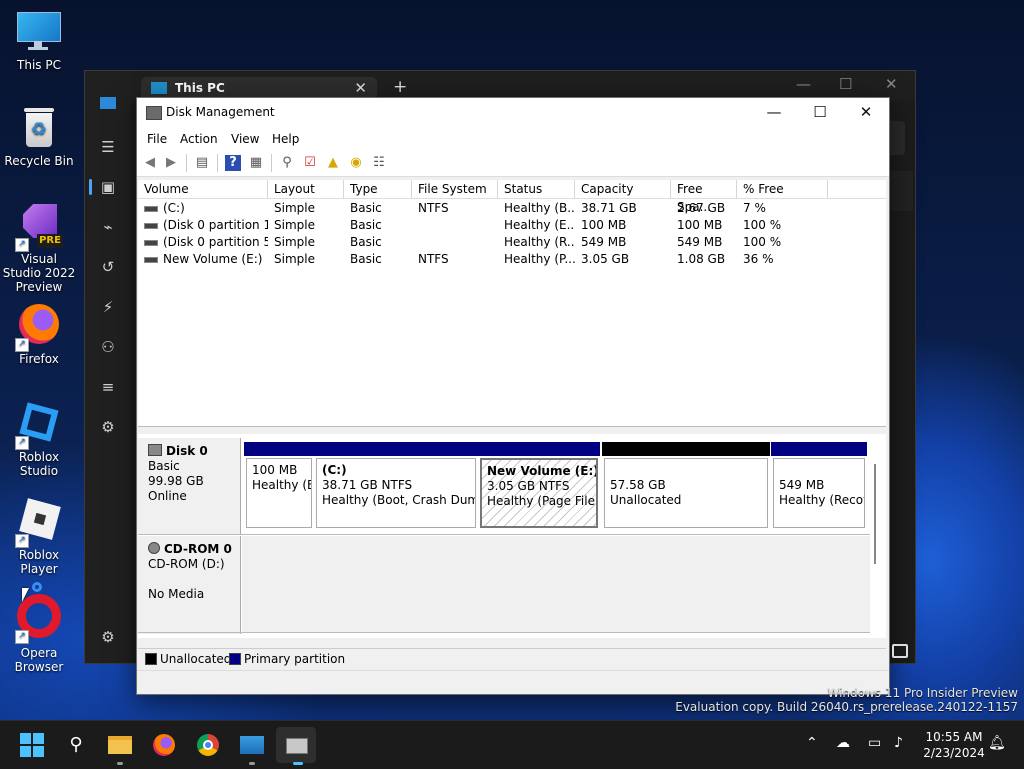 The height and width of the screenshot is (769, 1024). Describe the element at coordinates (120, 745) in the screenshot. I see `file-explorer-taskbar-icon` at that location.